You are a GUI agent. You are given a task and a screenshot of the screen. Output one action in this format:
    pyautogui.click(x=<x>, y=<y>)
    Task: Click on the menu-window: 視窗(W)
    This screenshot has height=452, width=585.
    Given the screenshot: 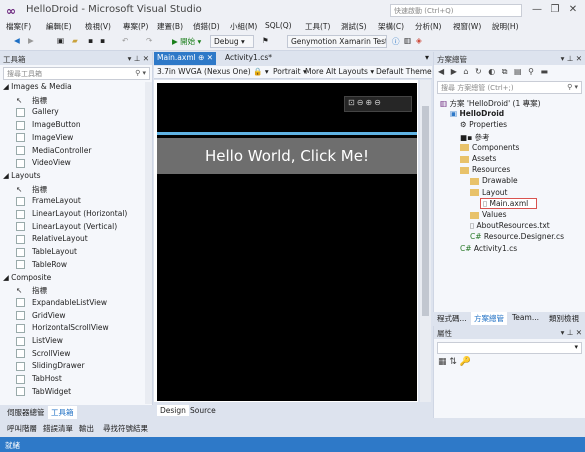 What is the action you would take?
    pyautogui.click(x=467, y=26)
    